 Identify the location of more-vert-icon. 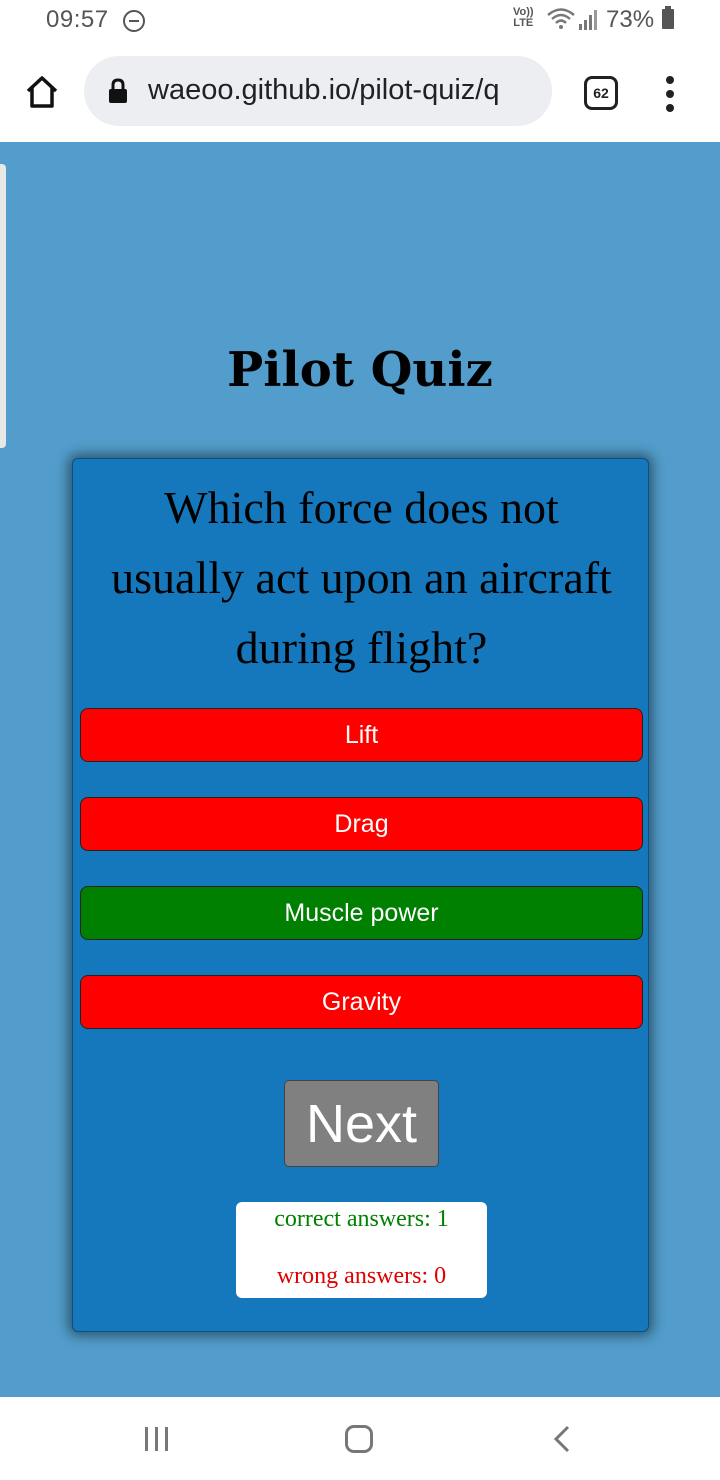
(670, 94).